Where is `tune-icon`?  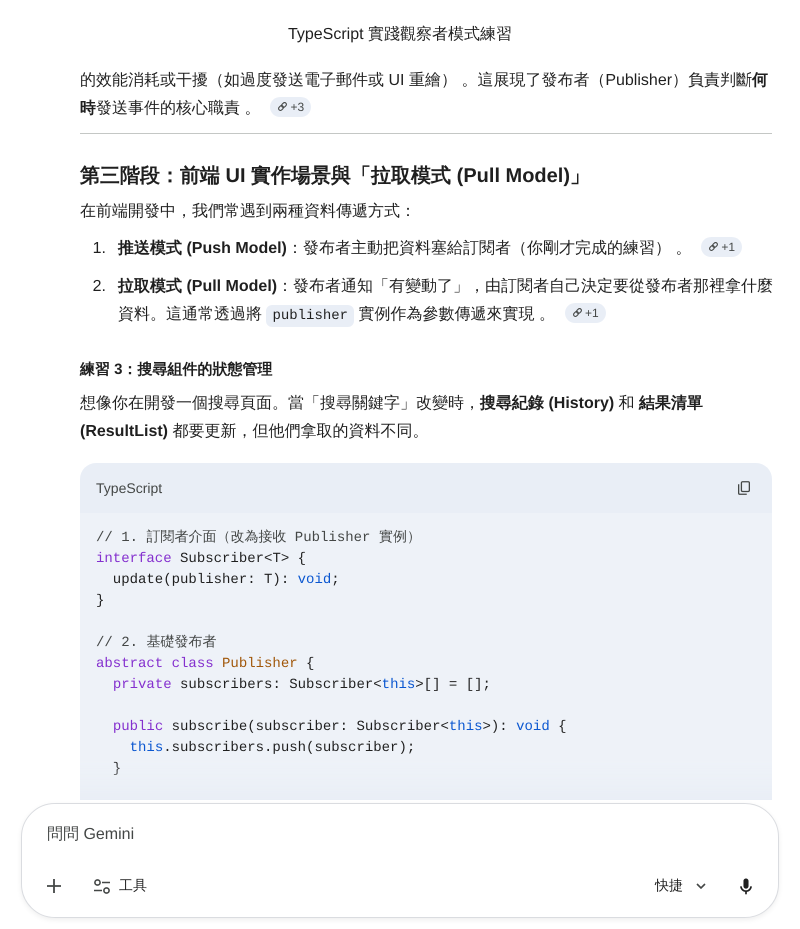 tune-icon is located at coordinates (102, 886).